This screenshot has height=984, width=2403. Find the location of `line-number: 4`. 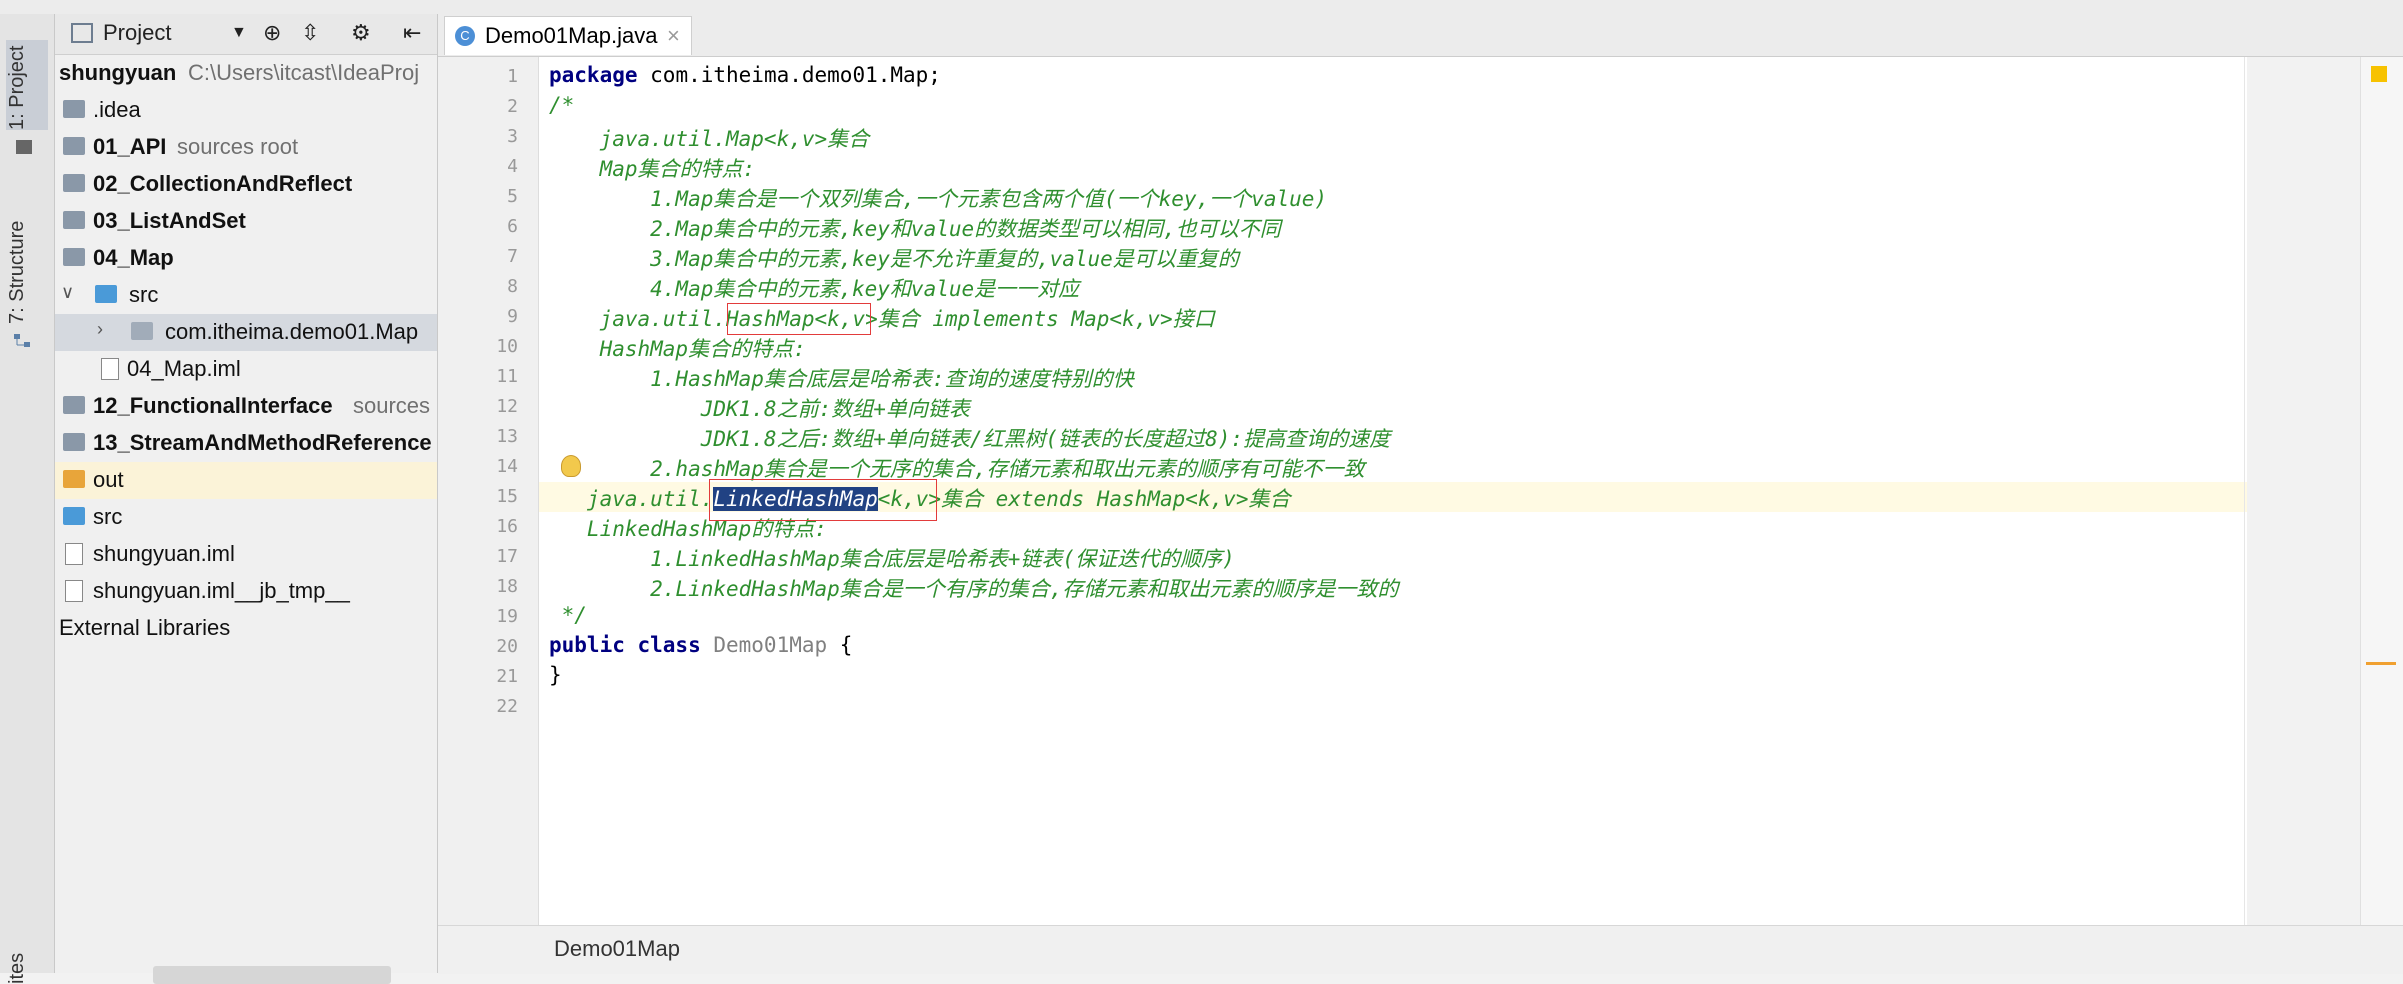

line-number: 4 is located at coordinates (512, 166).